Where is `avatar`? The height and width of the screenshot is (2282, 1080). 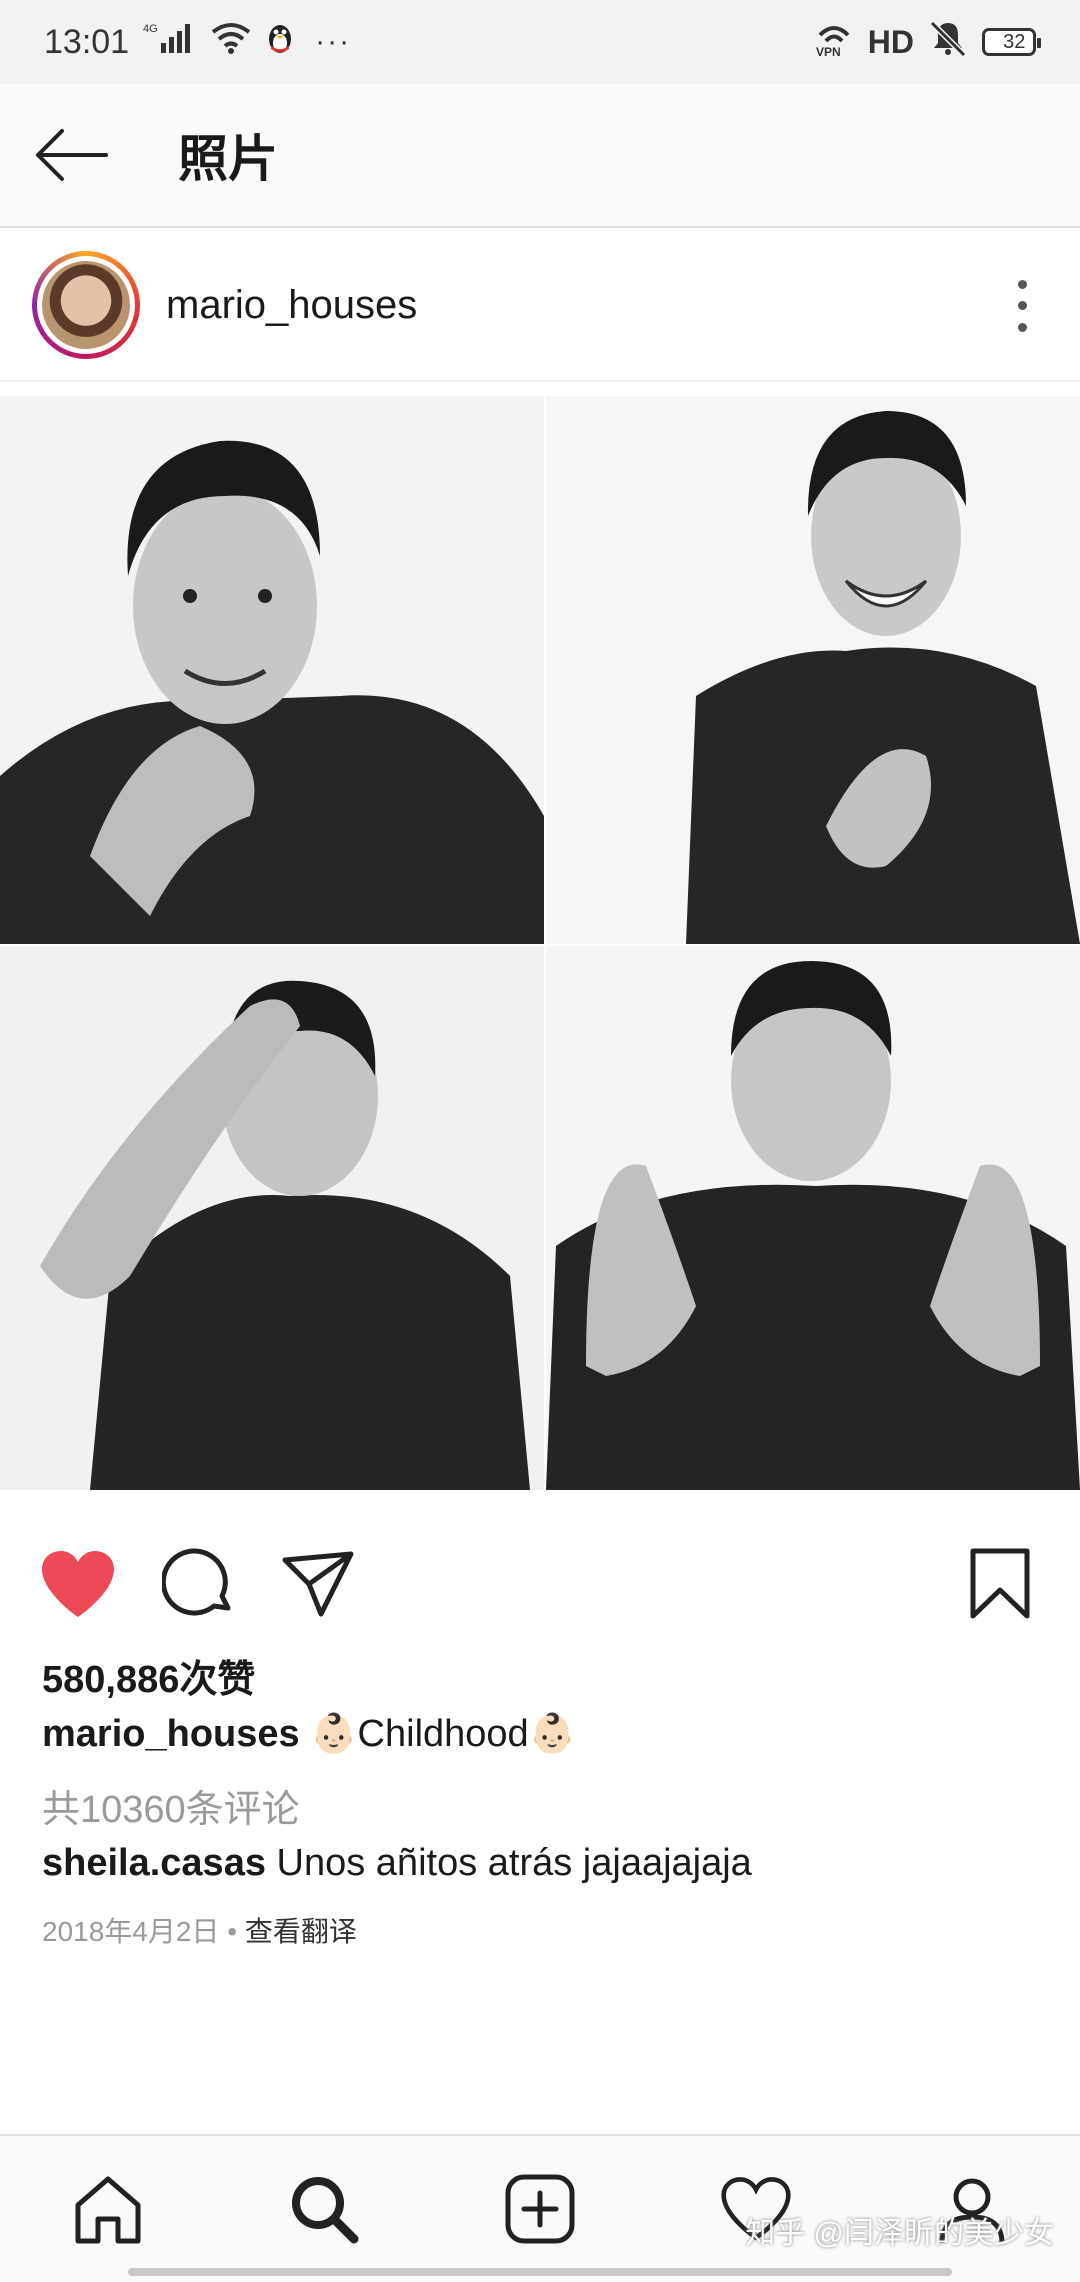
avatar is located at coordinates (86, 305).